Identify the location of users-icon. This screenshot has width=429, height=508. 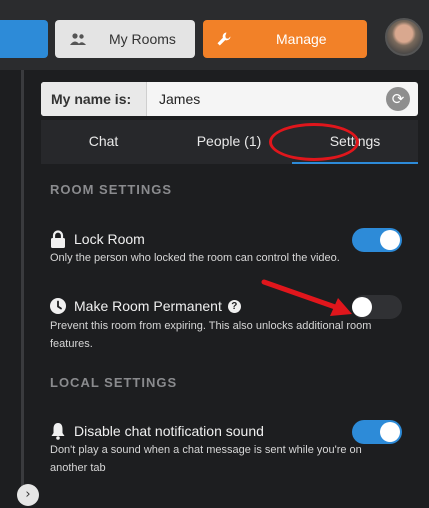
(78, 39).